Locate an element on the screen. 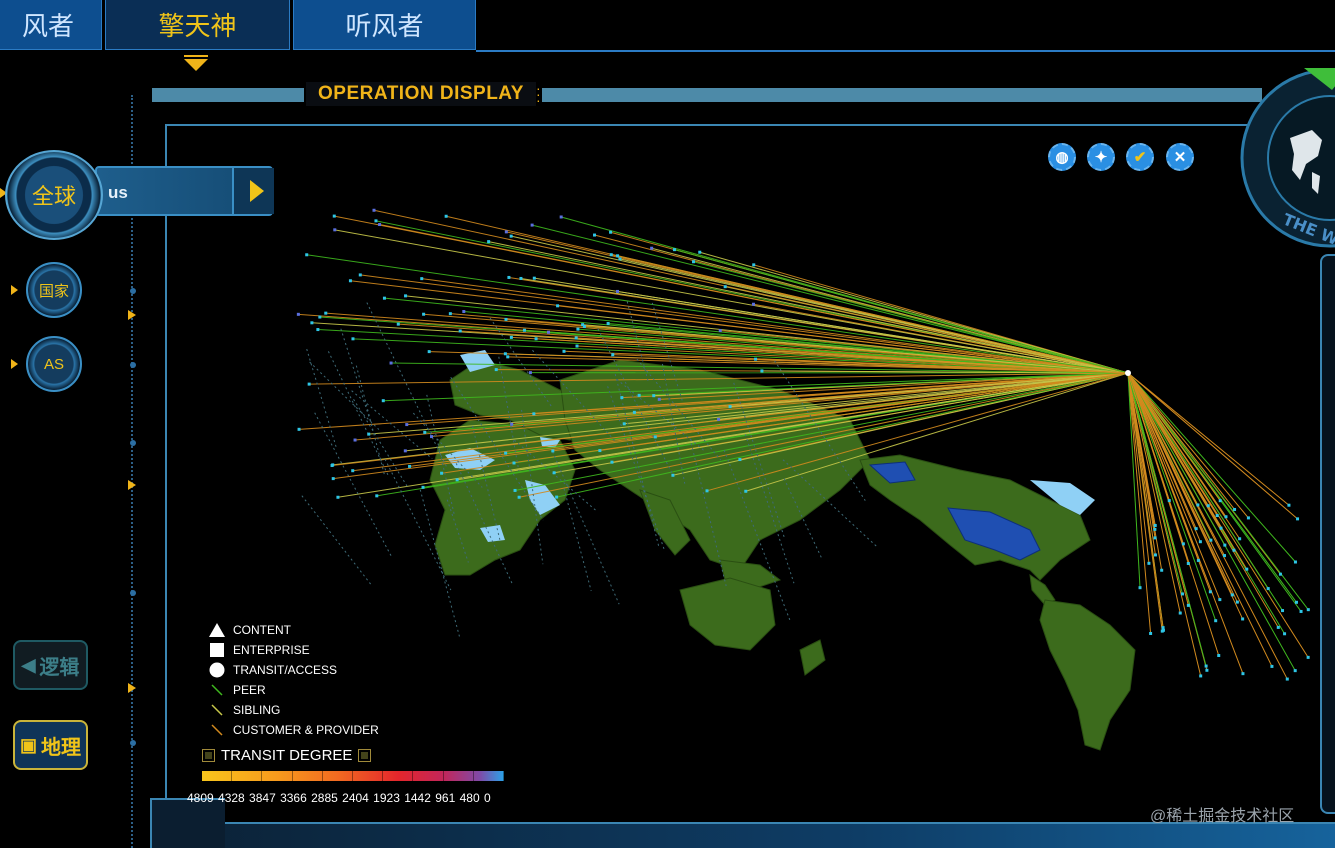 This screenshot has width=1335, height=848. china-map-icon: ✦ is located at coordinates (1101, 157).